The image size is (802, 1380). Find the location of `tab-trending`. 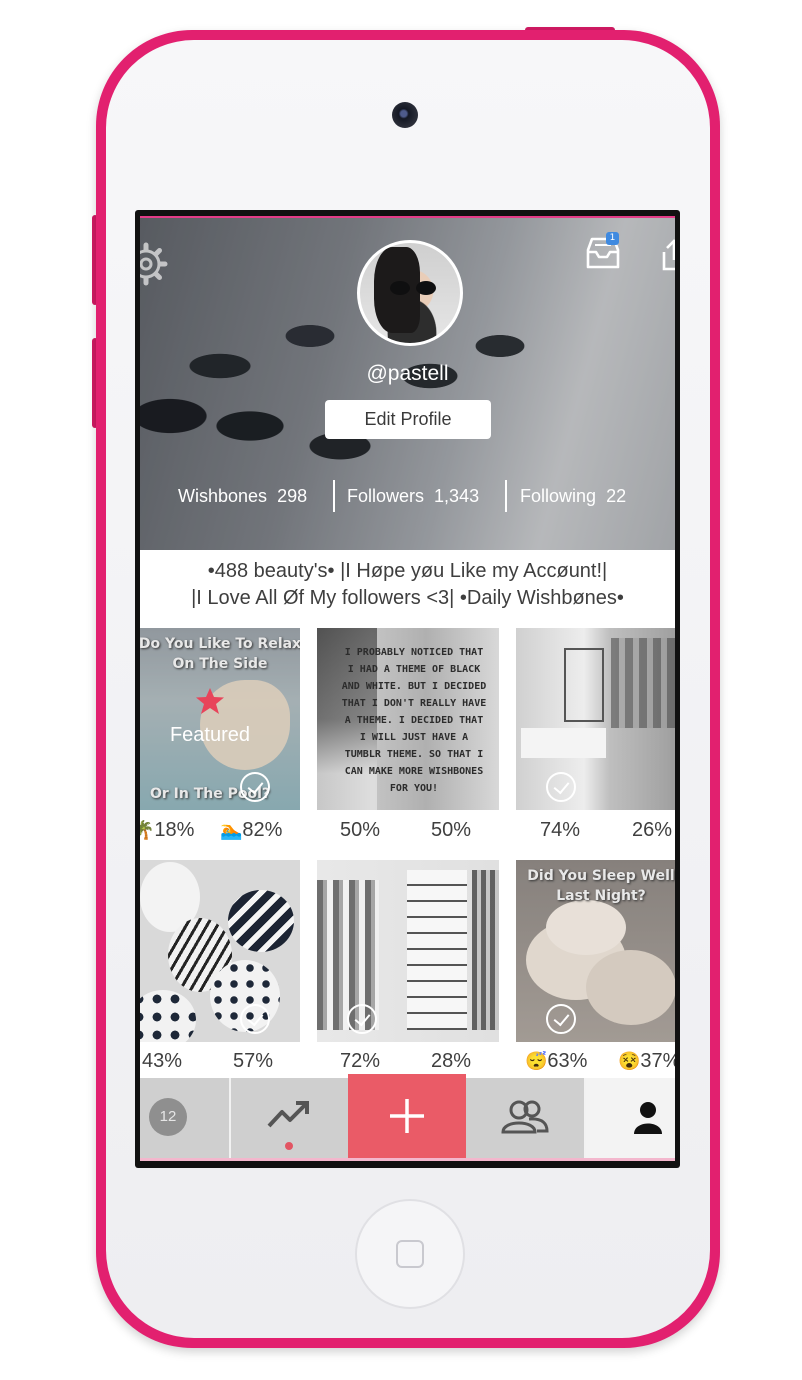

tab-trending is located at coordinates (289, 1118).